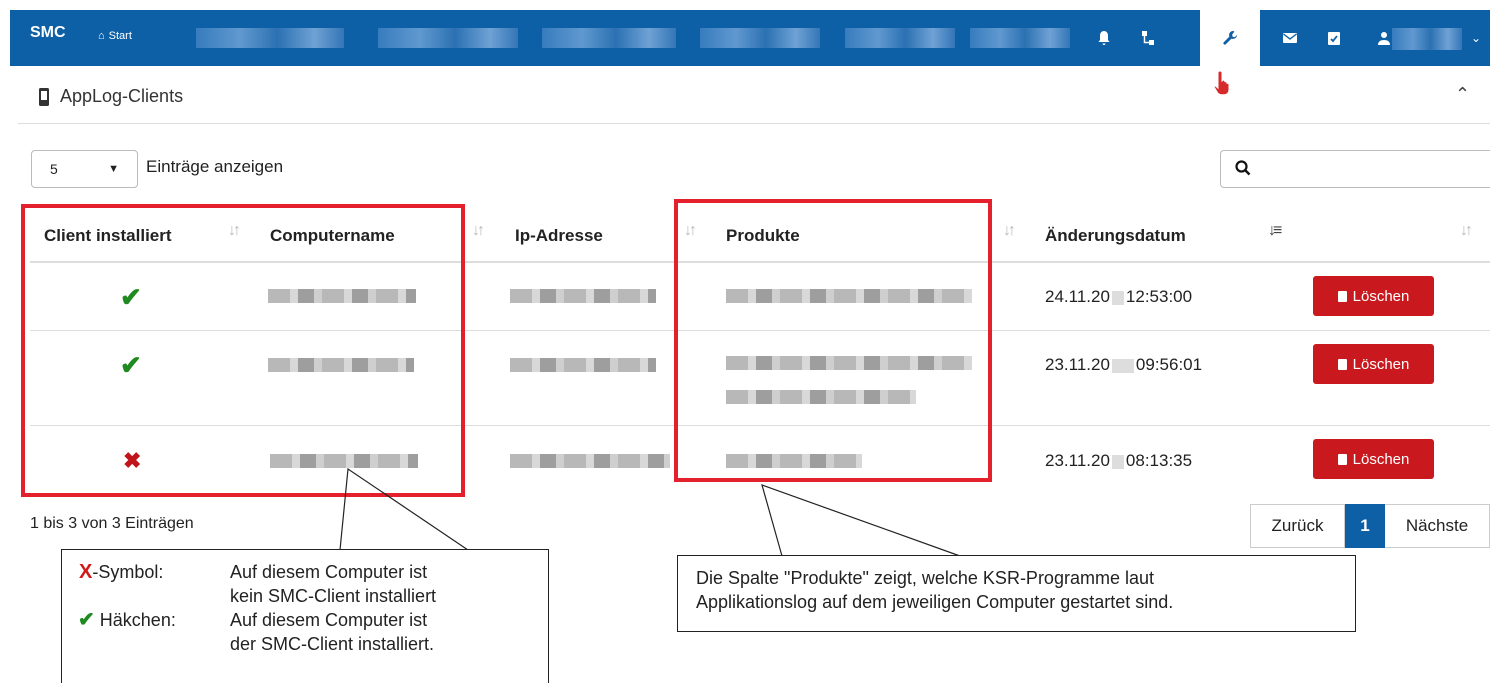  Describe the element at coordinates (128, 572) in the screenshot. I see `x-symbol-label: -Symbol:` at that location.